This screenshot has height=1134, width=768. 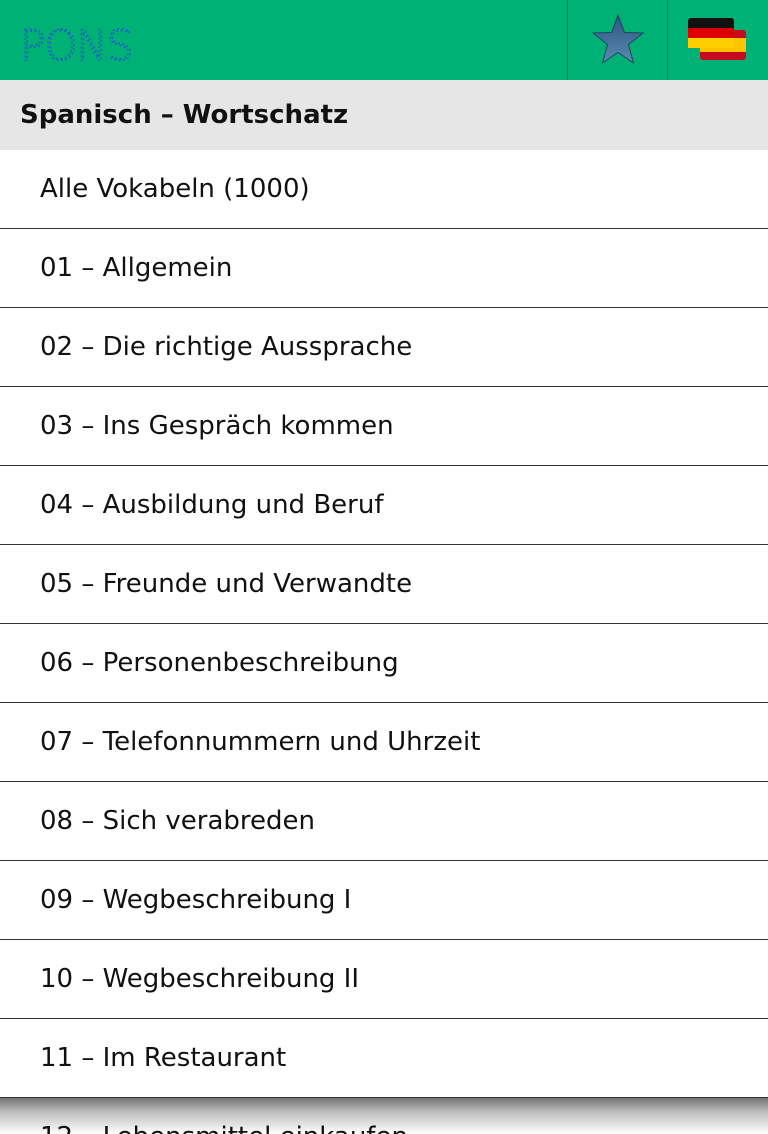 What do you see at coordinates (196, 900) in the screenshot?
I see `list-item-label: 09 – Wegbeschreibung I` at bounding box center [196, 900].